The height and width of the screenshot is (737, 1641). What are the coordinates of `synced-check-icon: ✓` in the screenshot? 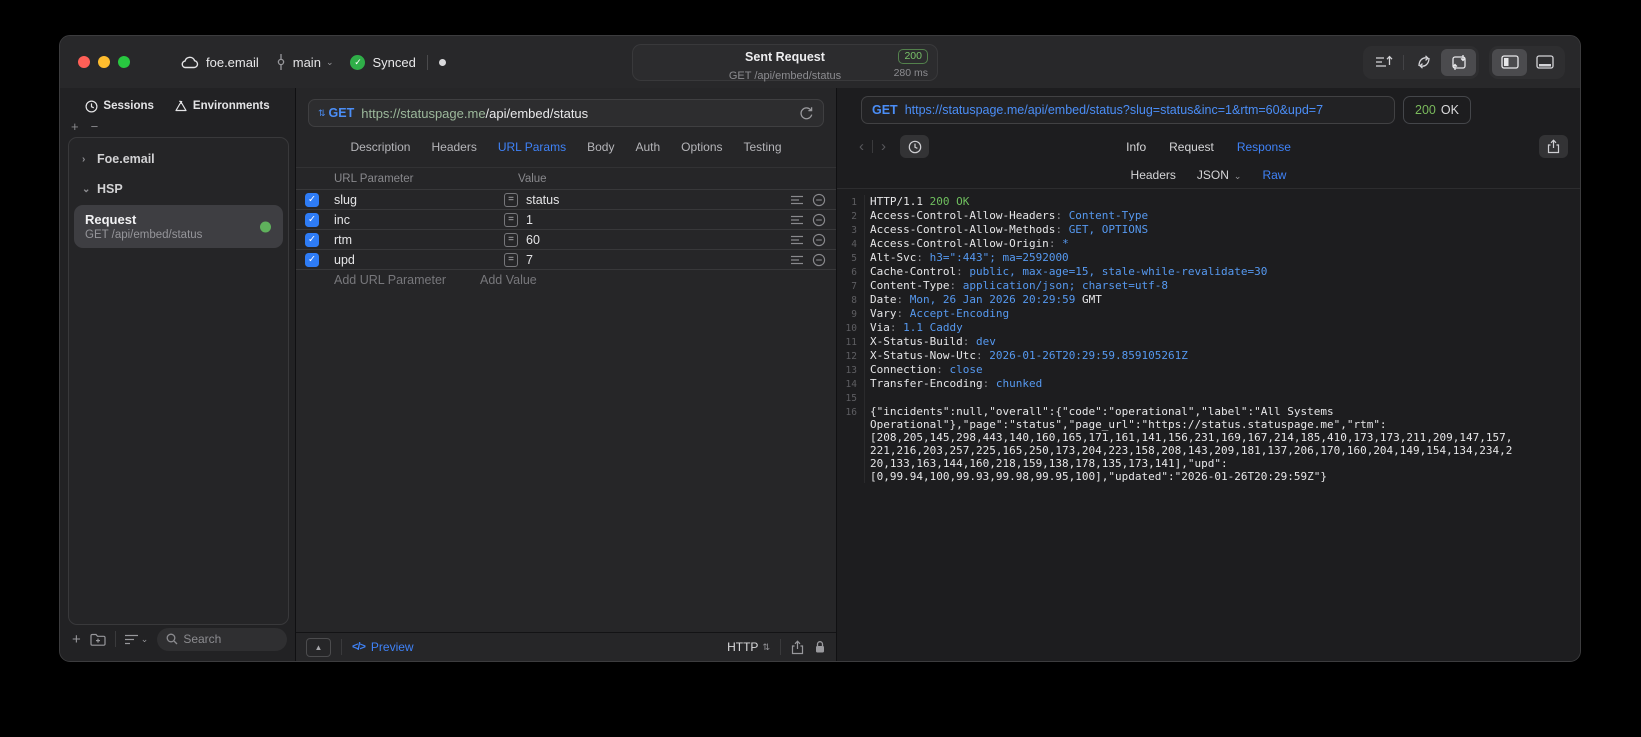 It's located at (358, 62).